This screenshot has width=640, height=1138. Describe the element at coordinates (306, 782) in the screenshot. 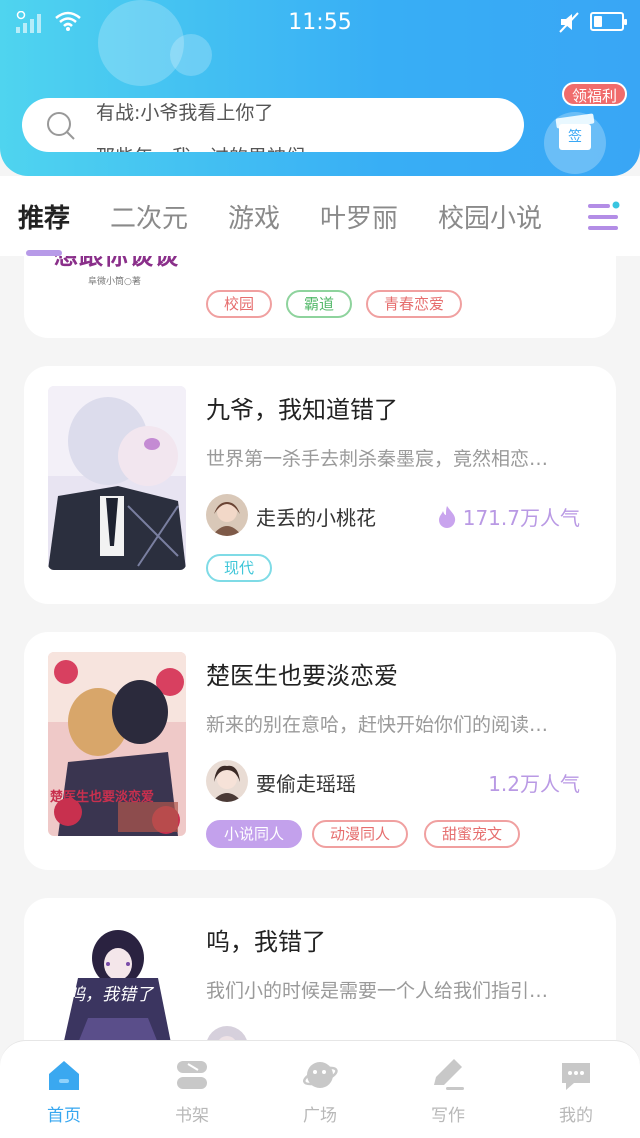

I see `author-name: 要偷走瑶瑶` at that location.